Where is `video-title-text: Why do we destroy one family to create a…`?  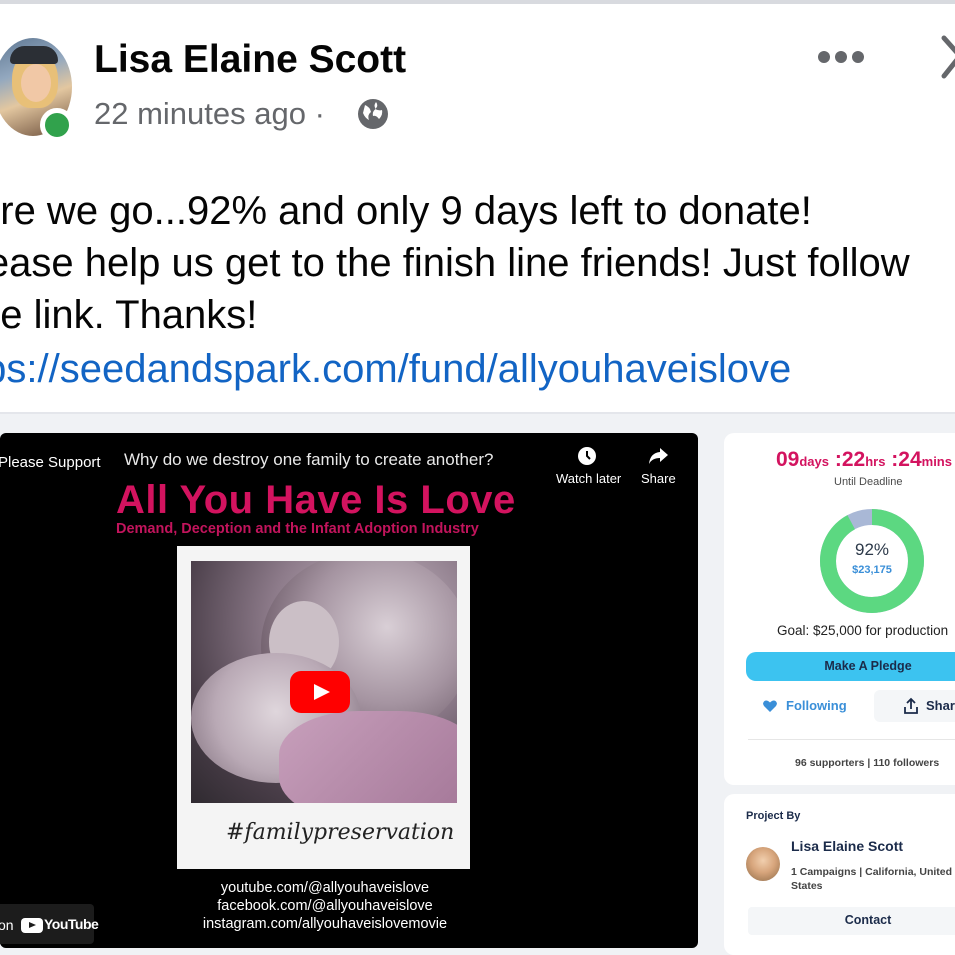 video-title-text: Why do we destroy one family to create a… is located at coordinates (308, 460).